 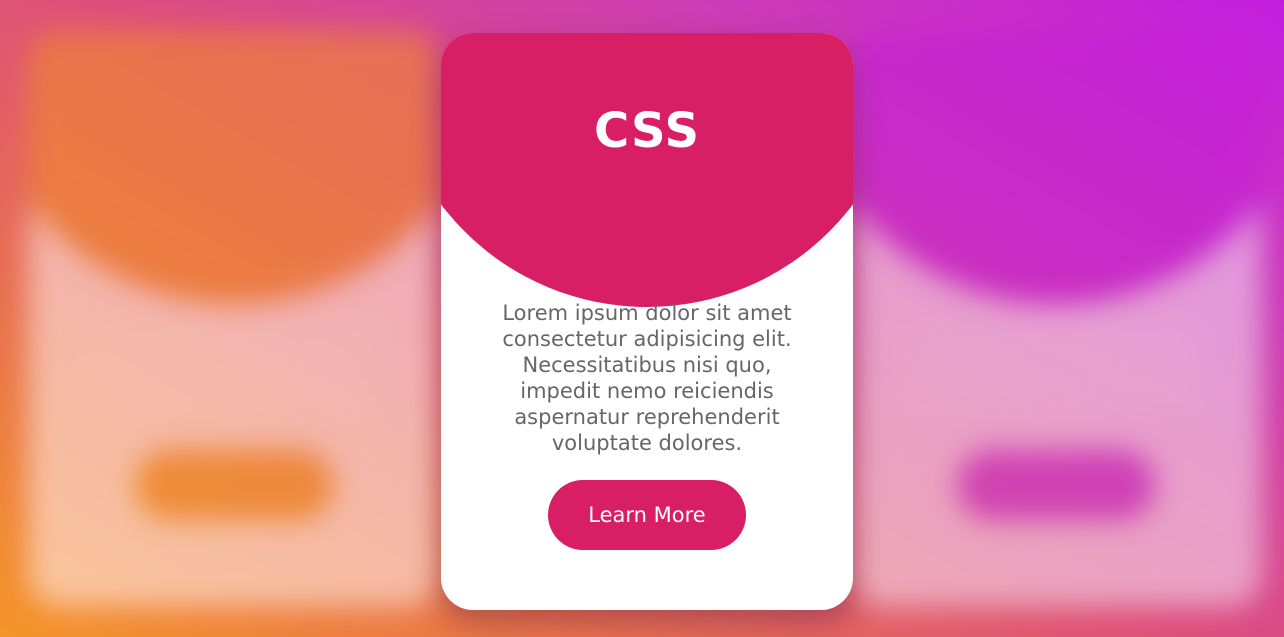 What do you see at coordinates (647, 131) in the screenshot?
I see `card-title: CSS` at bounding box center [647, 131].